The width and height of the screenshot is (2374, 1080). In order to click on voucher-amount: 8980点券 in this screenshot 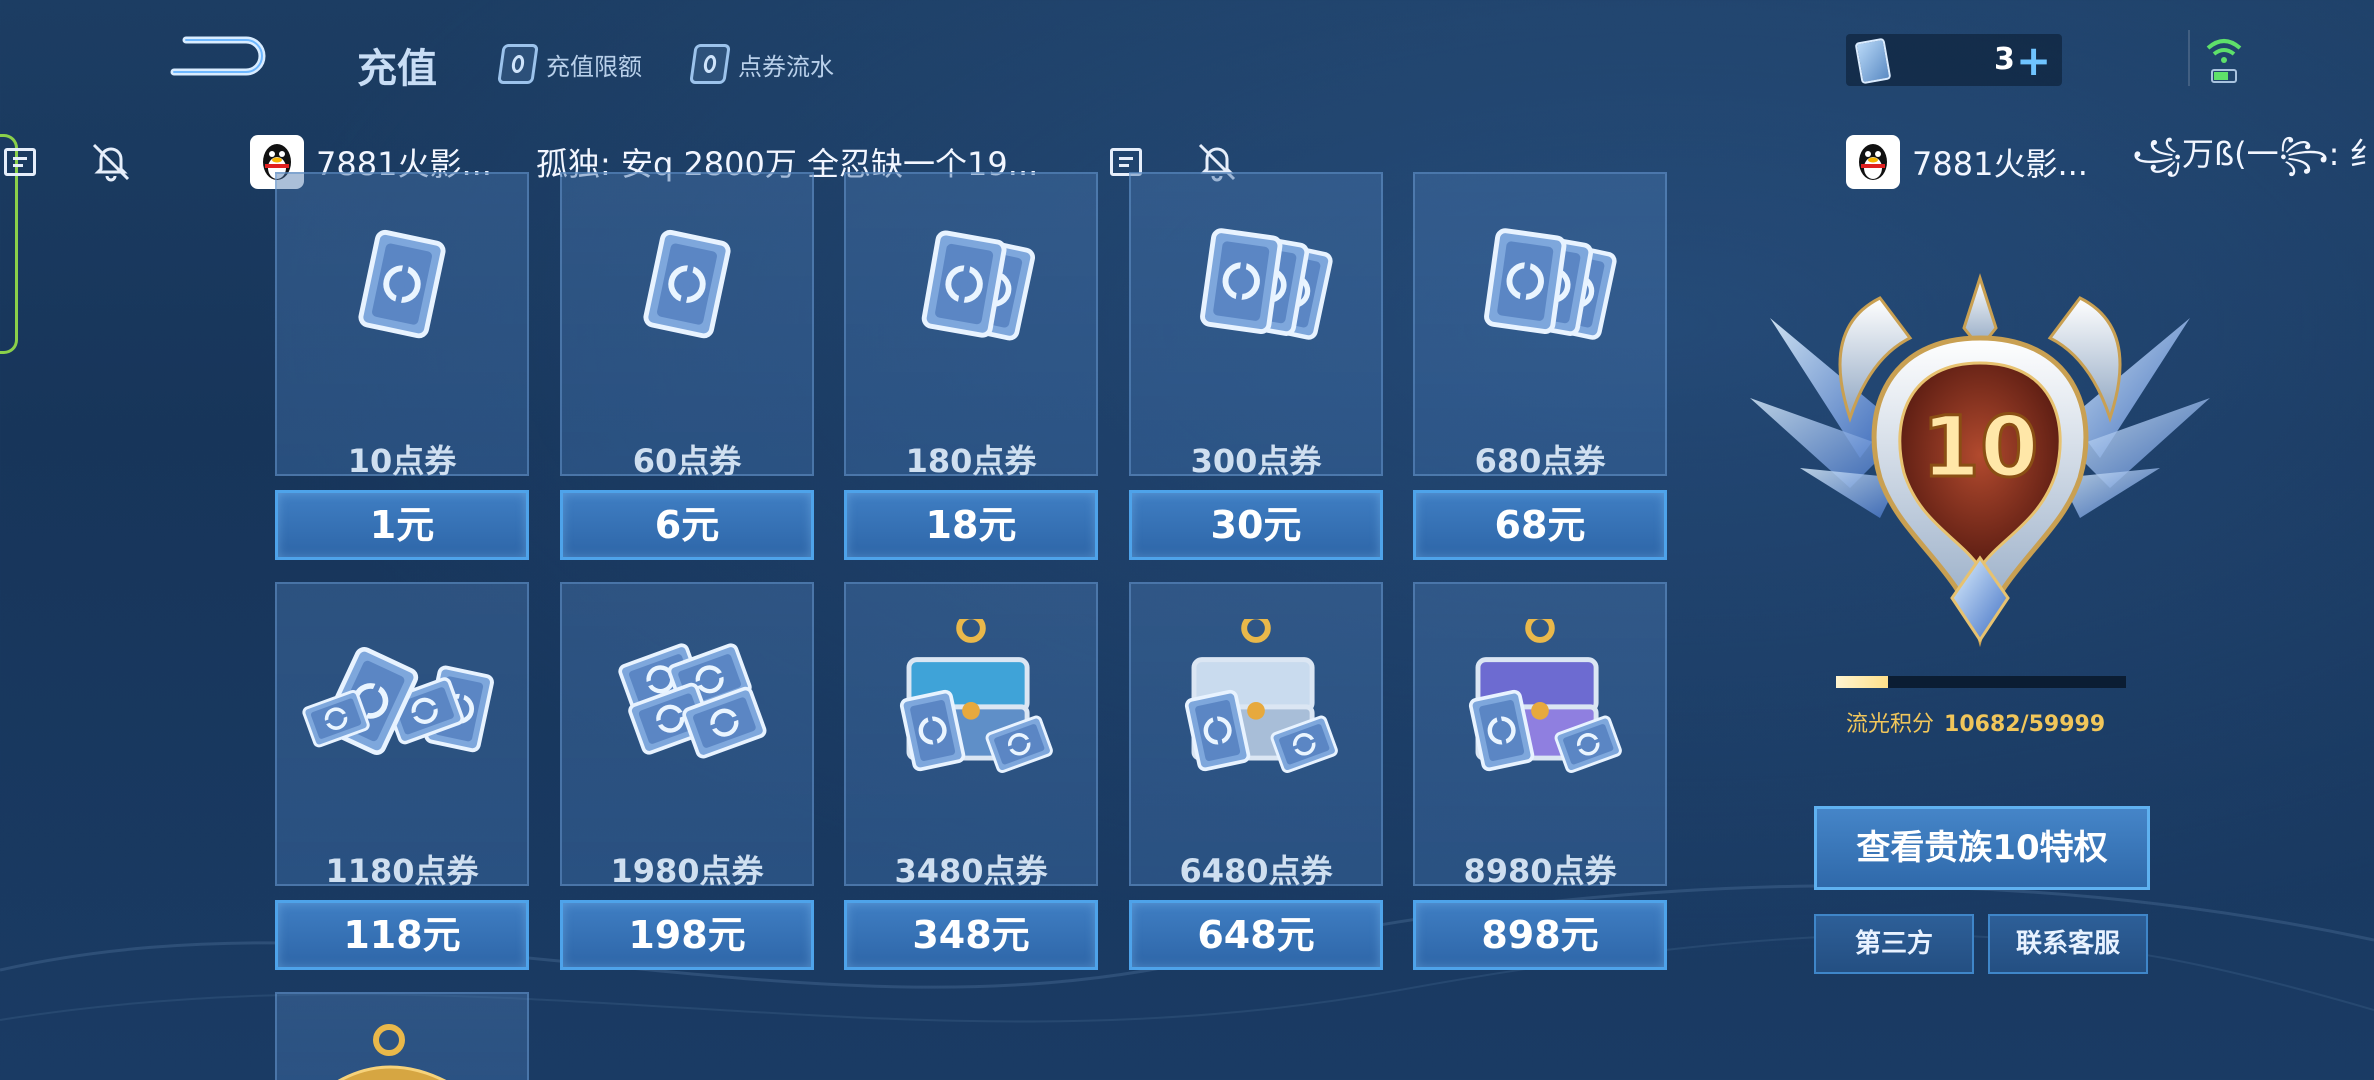, I will do `click(1540, 871)`.